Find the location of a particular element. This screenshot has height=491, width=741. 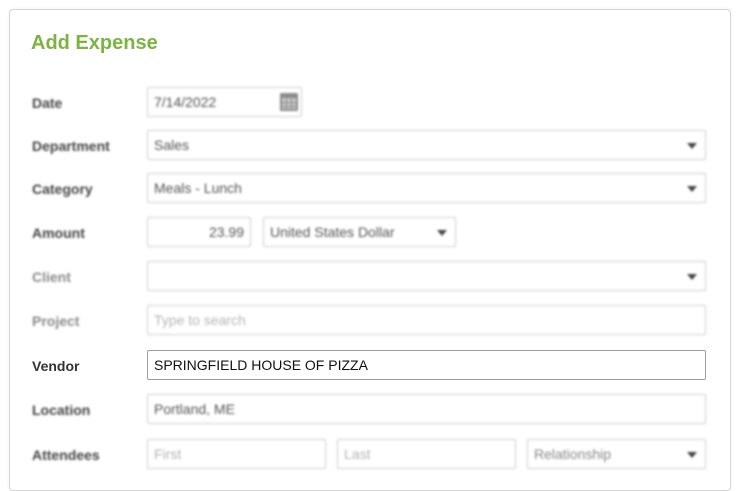

vendor-value: SPRINGFIELD HOUSE OF PIZZA is located at coordinates (261, 365).